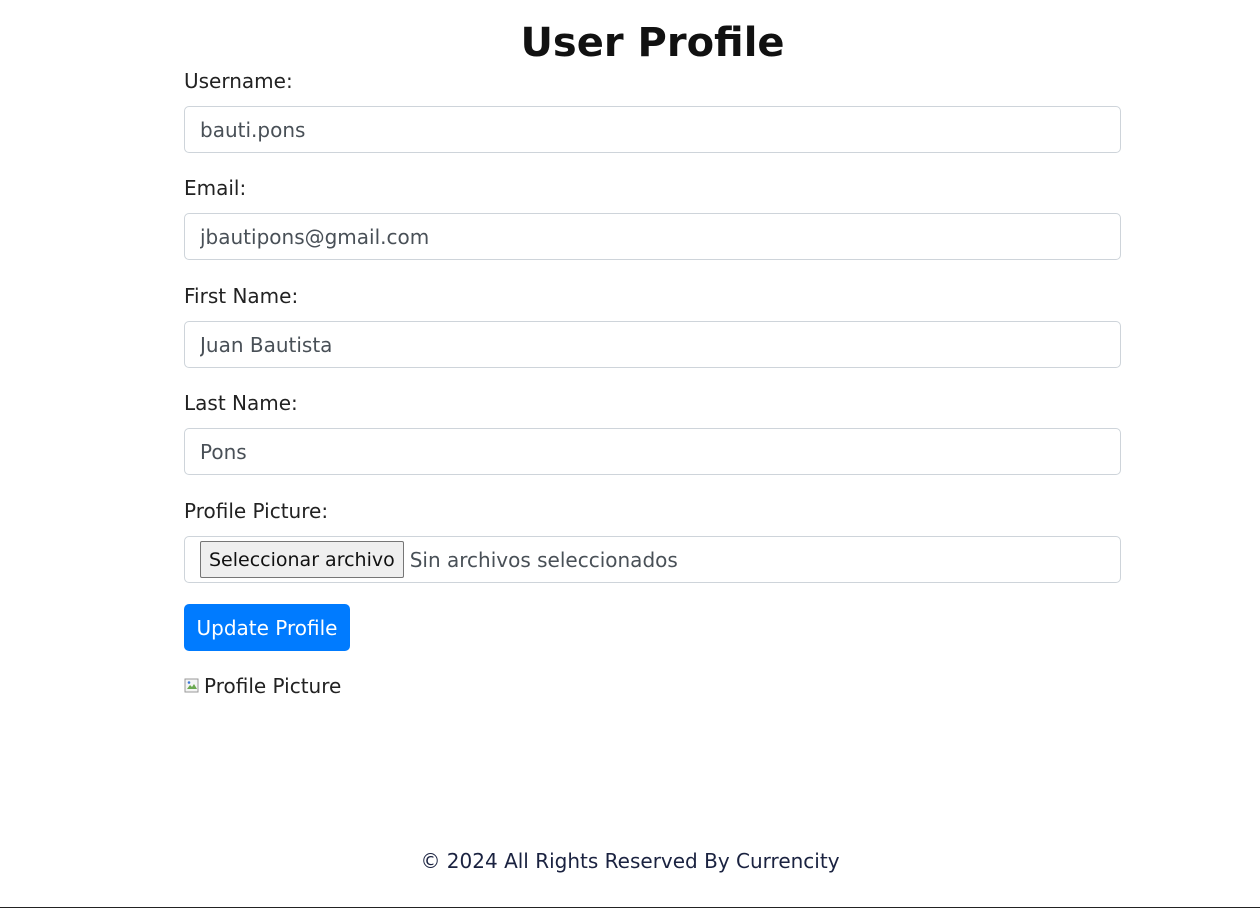 Image resolution: width=1260 pixels, height=908 pixels. I want to click on footer: © 2024 All Rights Reserved By Currencity, so click(630, 861).